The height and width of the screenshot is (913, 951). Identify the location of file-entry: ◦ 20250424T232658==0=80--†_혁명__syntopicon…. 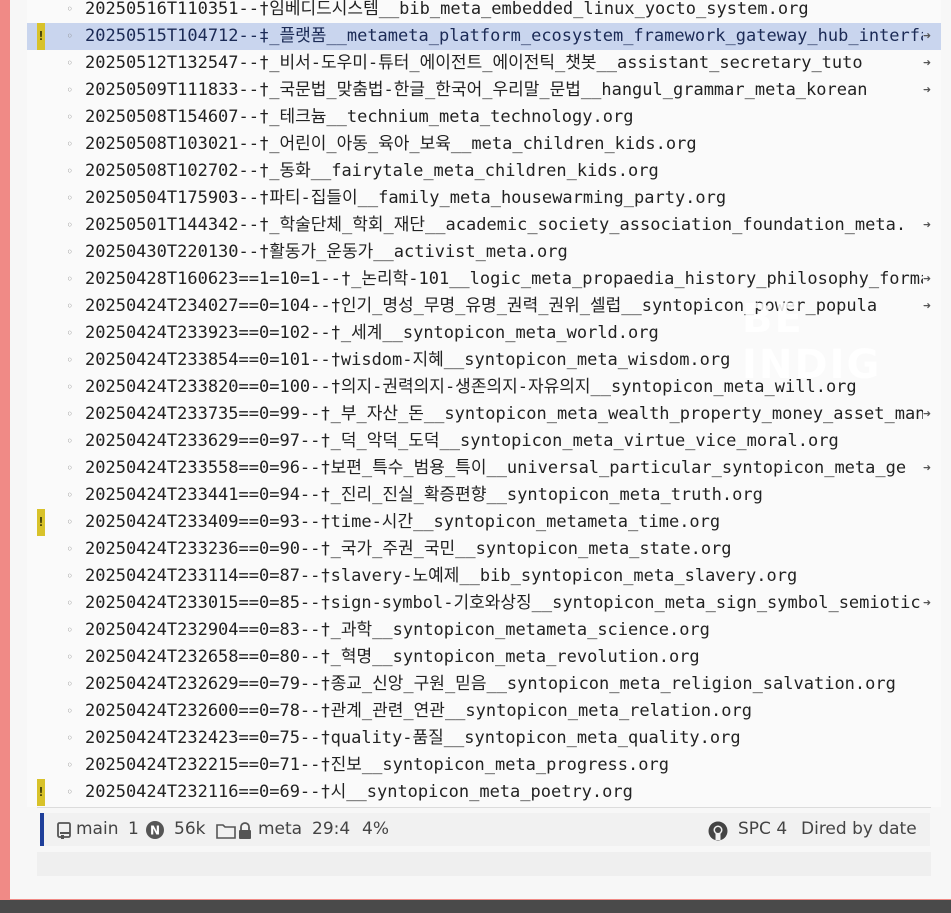
(484, 657).